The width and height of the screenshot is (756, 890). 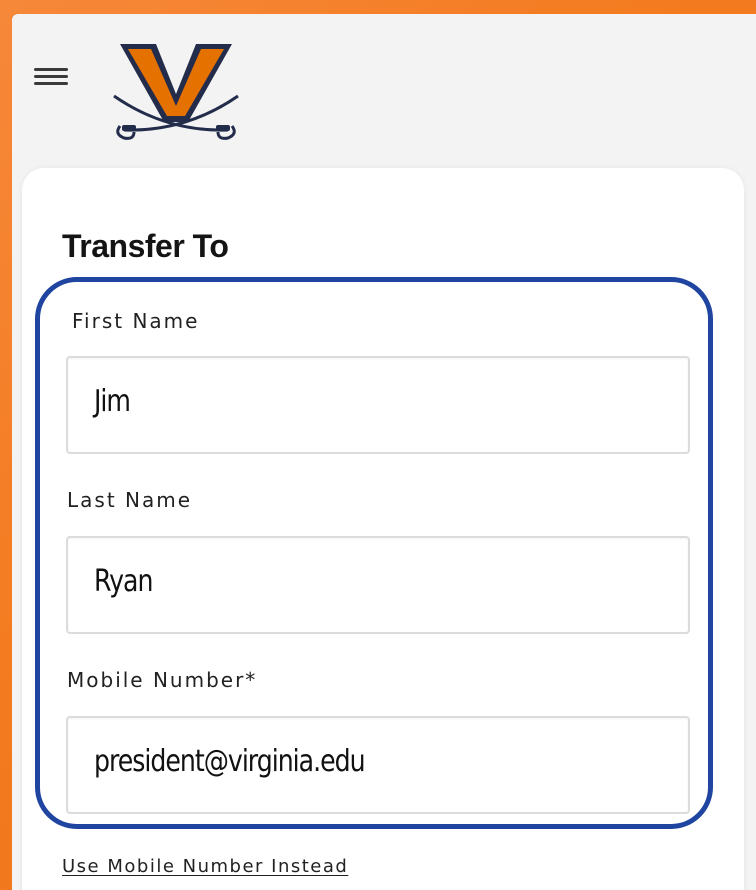 What do you see at coordinates (123, 581) in the screenshot?
I see `last-name-value: Ryan` at bounding box center [123, 581].